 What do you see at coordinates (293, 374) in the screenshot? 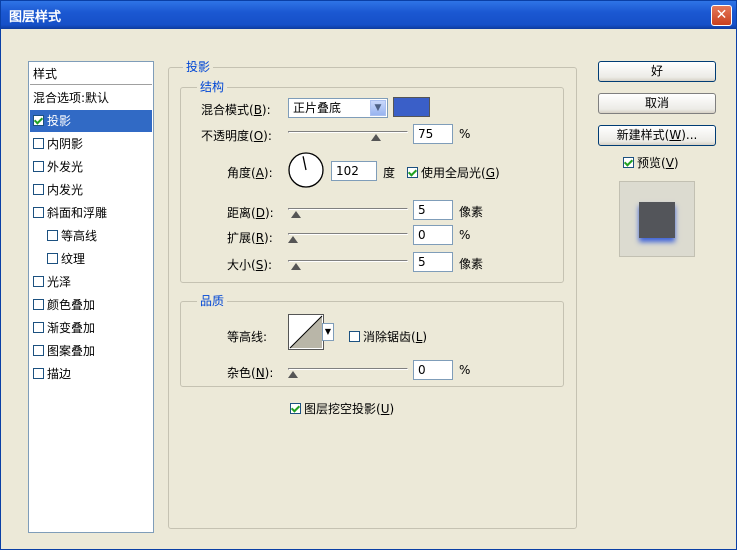
I see `noise-slider-thumb` at bounding box center [293, 374].